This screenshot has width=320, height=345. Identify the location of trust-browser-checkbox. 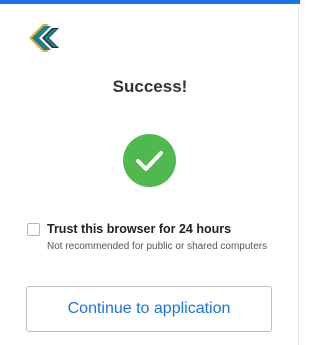
(33, 229).